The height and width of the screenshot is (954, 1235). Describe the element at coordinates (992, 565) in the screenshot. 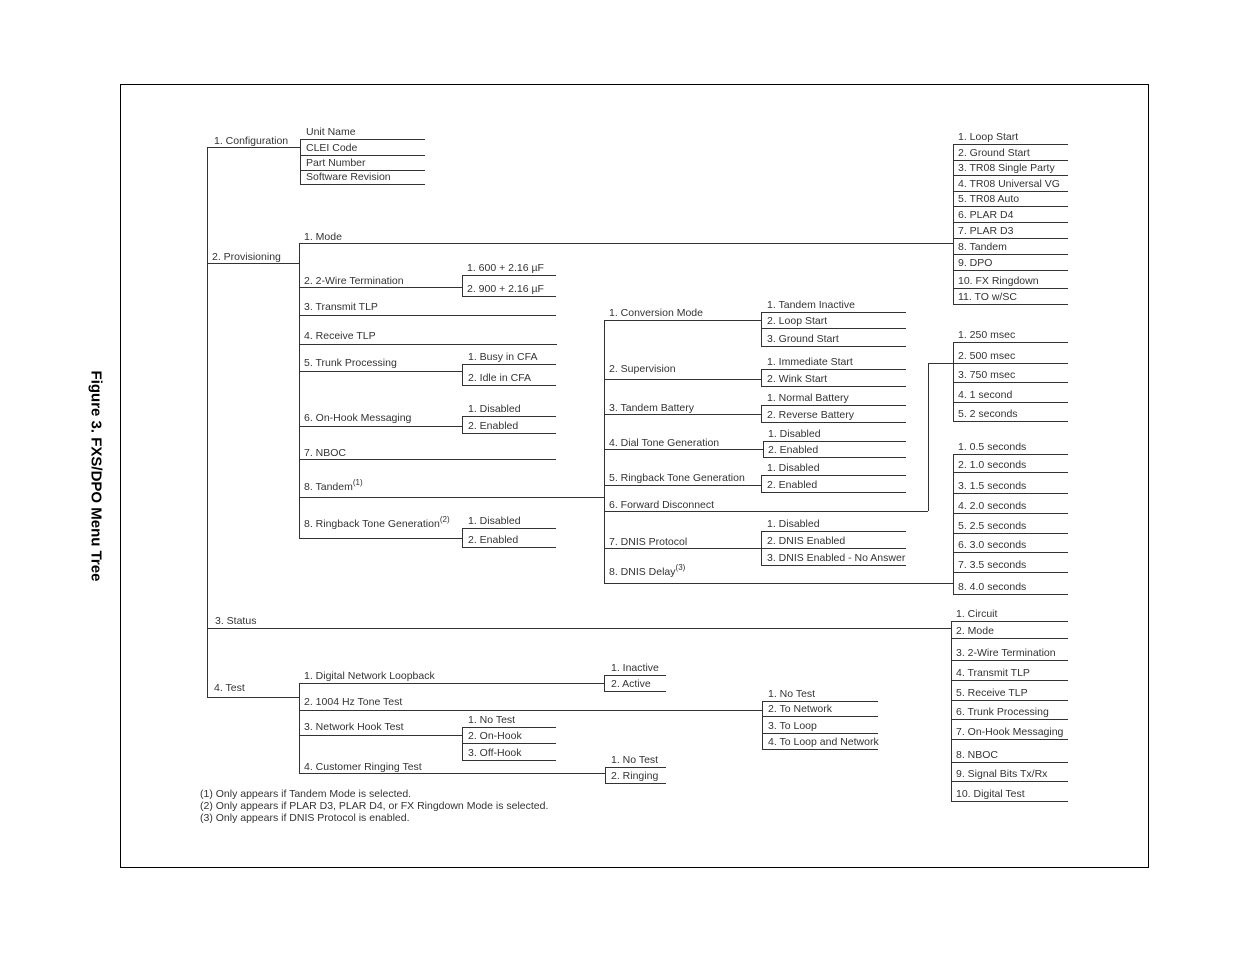

I see `dnis-delay-option: 7. 3.5 seconds` at that location.